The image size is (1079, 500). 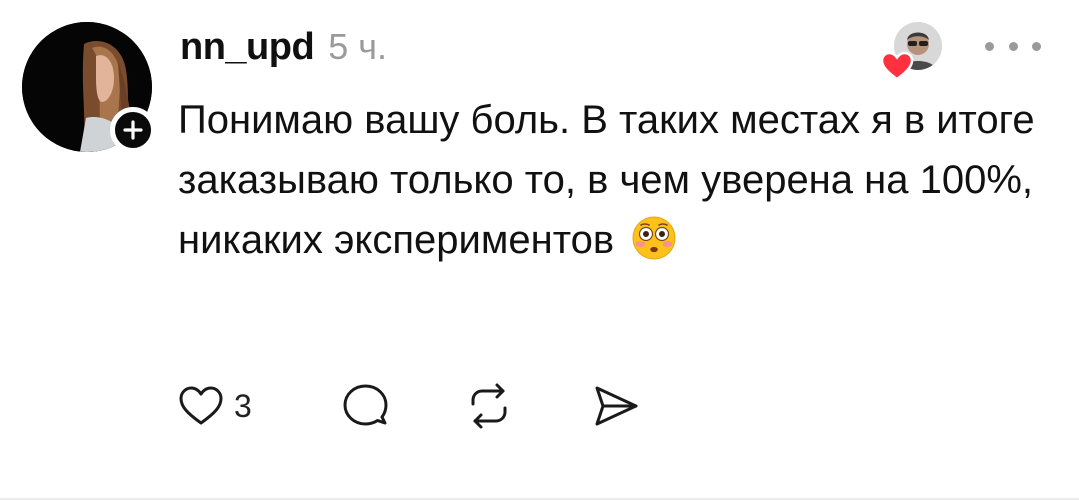 I want to click on liked-by-author, so click(x=912, y=50).